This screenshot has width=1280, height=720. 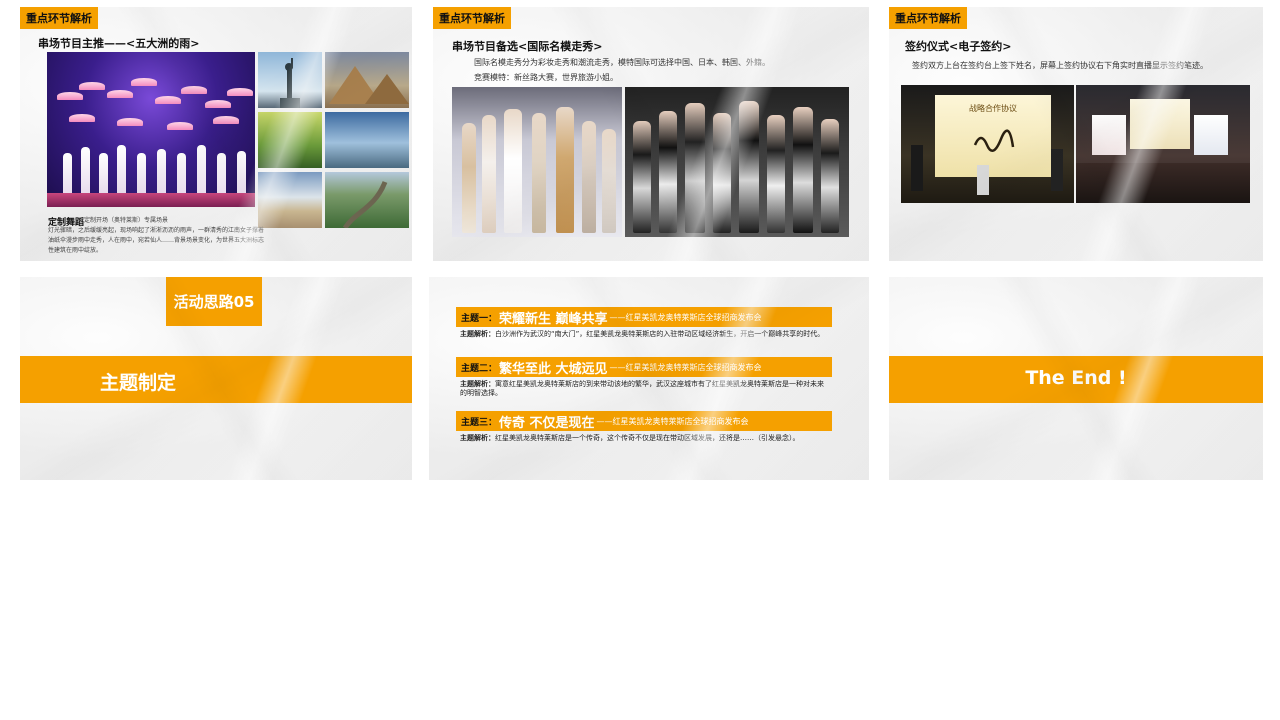 I want to click on signing-photo-left: 战略合作协议, so click(x=987, y=144).